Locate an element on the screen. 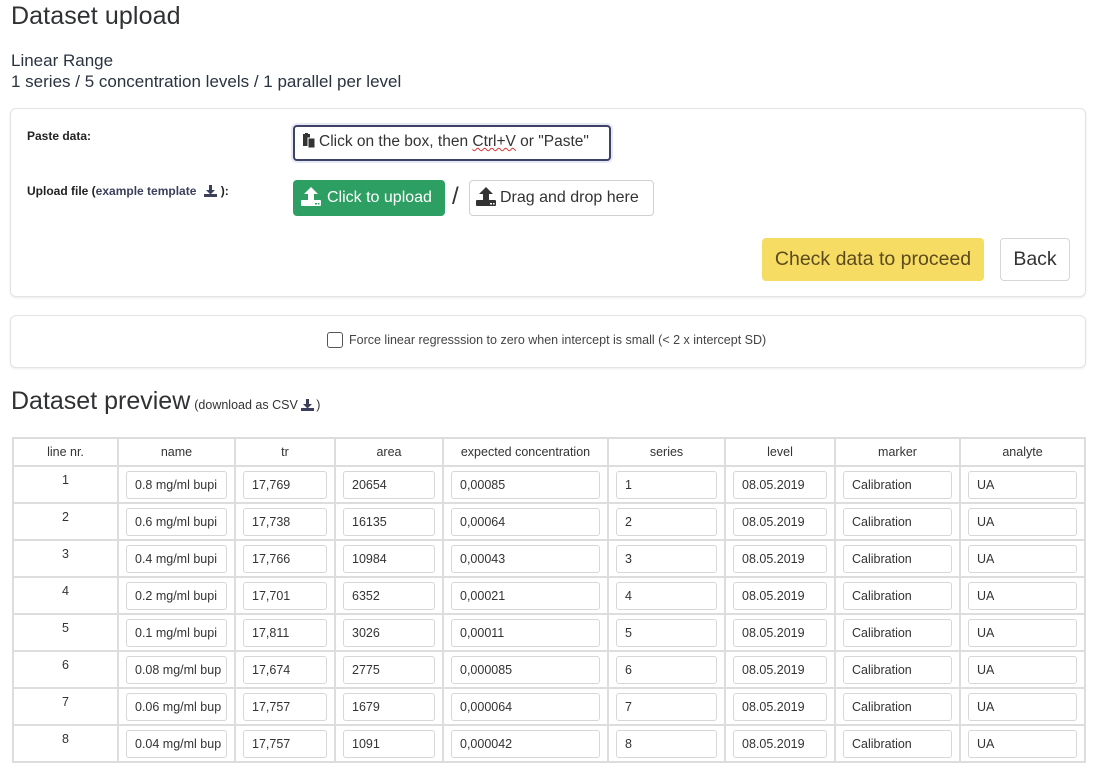 This screenshot has width=1107, height=771. concentration-input: 0,00043 is located at coordinates (525, 559).